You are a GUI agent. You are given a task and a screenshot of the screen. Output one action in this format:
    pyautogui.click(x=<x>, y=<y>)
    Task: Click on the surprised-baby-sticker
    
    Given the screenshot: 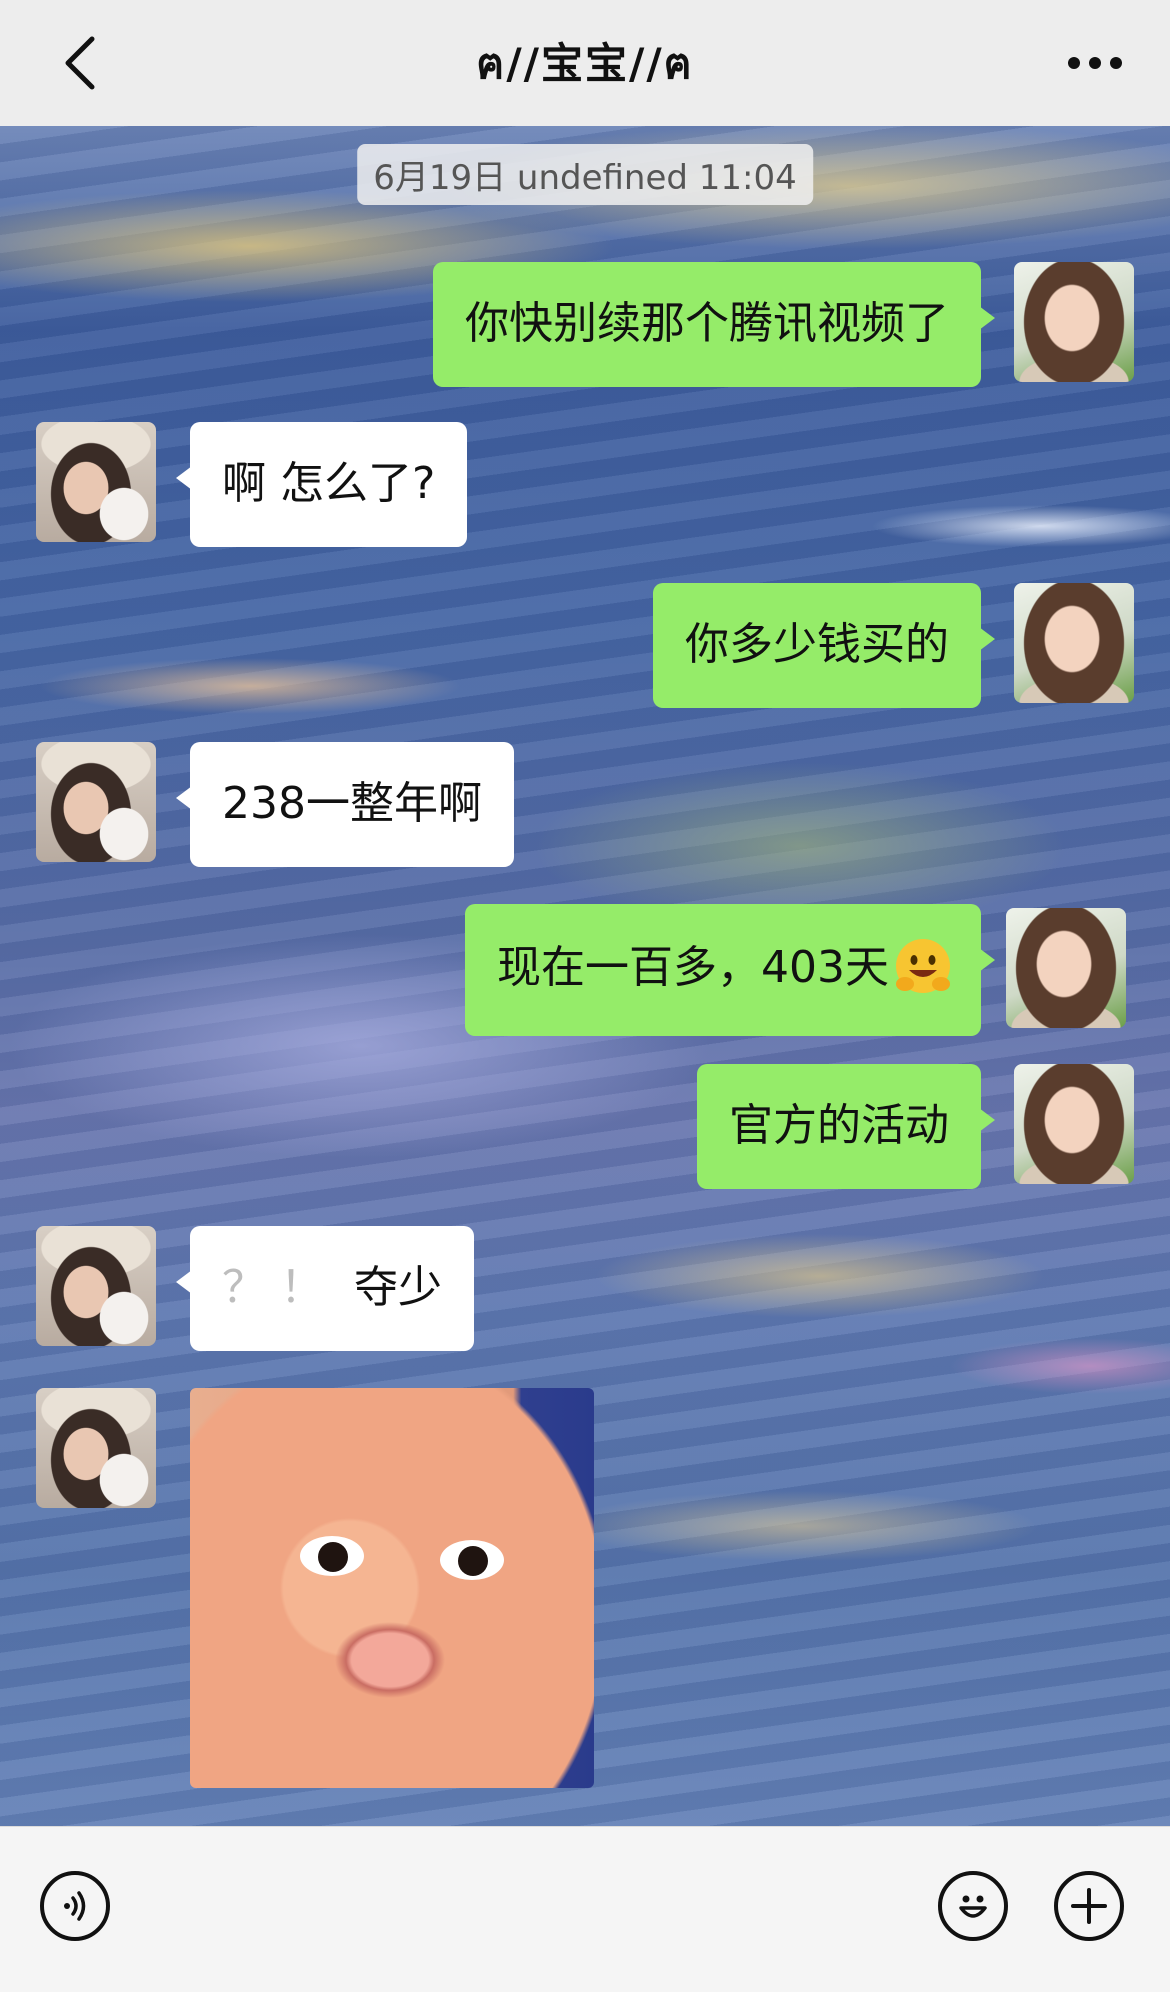 What is the action you would take?
    pyautogui.click(x=392, y=1588)
    